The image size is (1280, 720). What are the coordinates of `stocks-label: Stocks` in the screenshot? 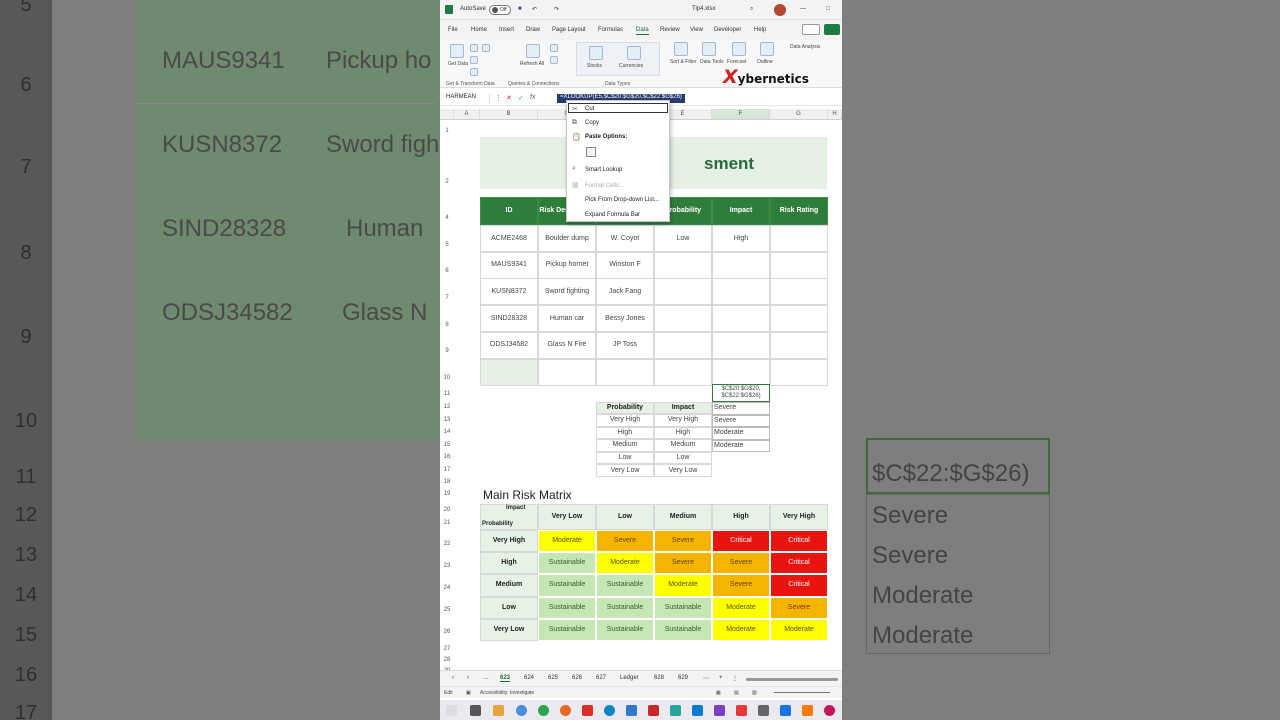 It's located at (594, 66).